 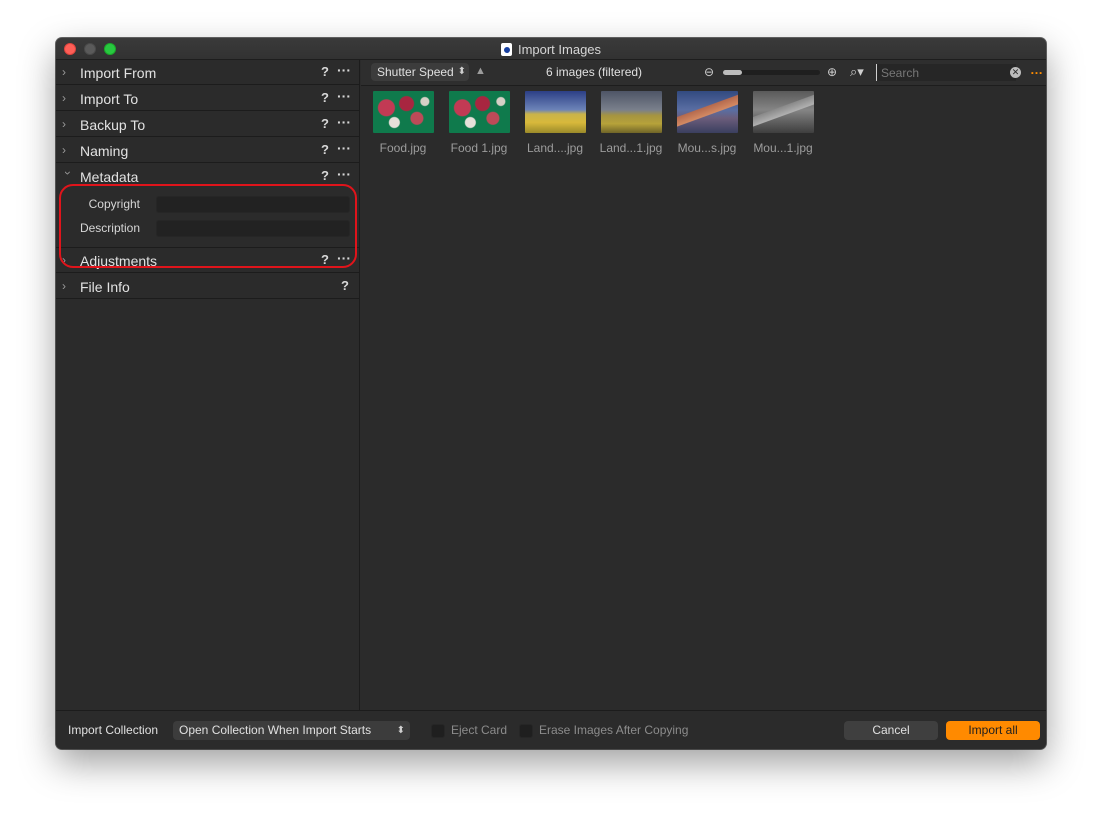 I want to click on chevron-down-icon: ›, so click(x=68, y=176).